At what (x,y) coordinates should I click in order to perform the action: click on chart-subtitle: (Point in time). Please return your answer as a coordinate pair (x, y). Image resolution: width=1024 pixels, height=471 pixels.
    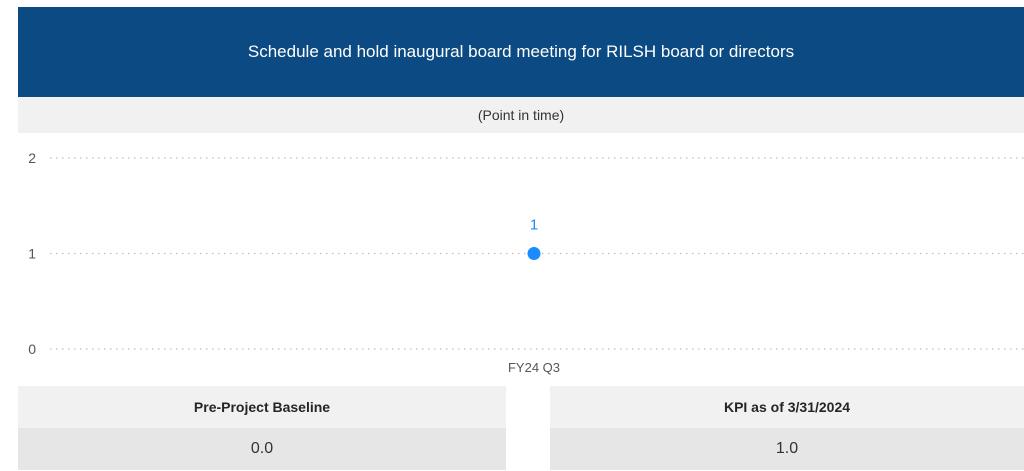
    Looking at the image, I should click on (521, 115).